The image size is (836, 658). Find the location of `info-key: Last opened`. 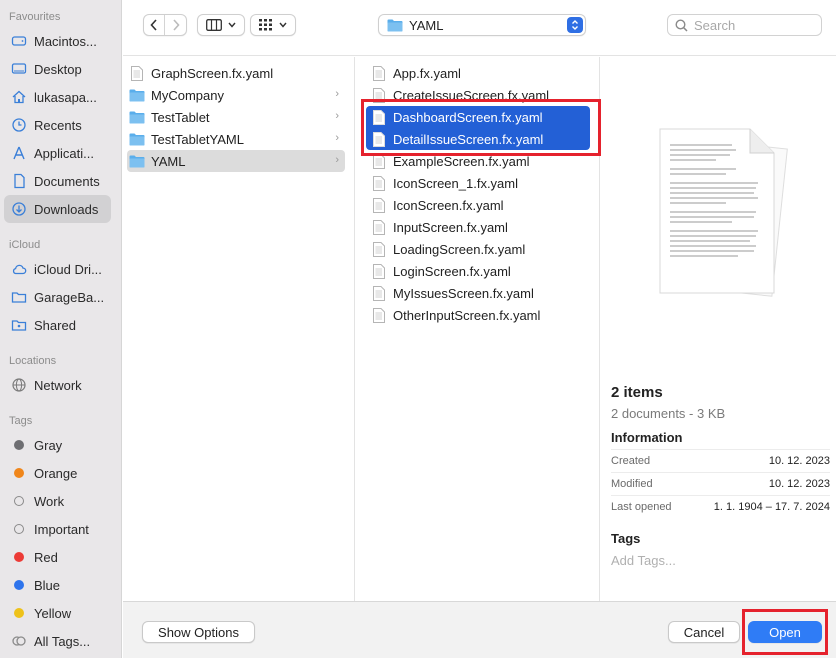

info-key: Last opened is located at coordinates (641, 506).